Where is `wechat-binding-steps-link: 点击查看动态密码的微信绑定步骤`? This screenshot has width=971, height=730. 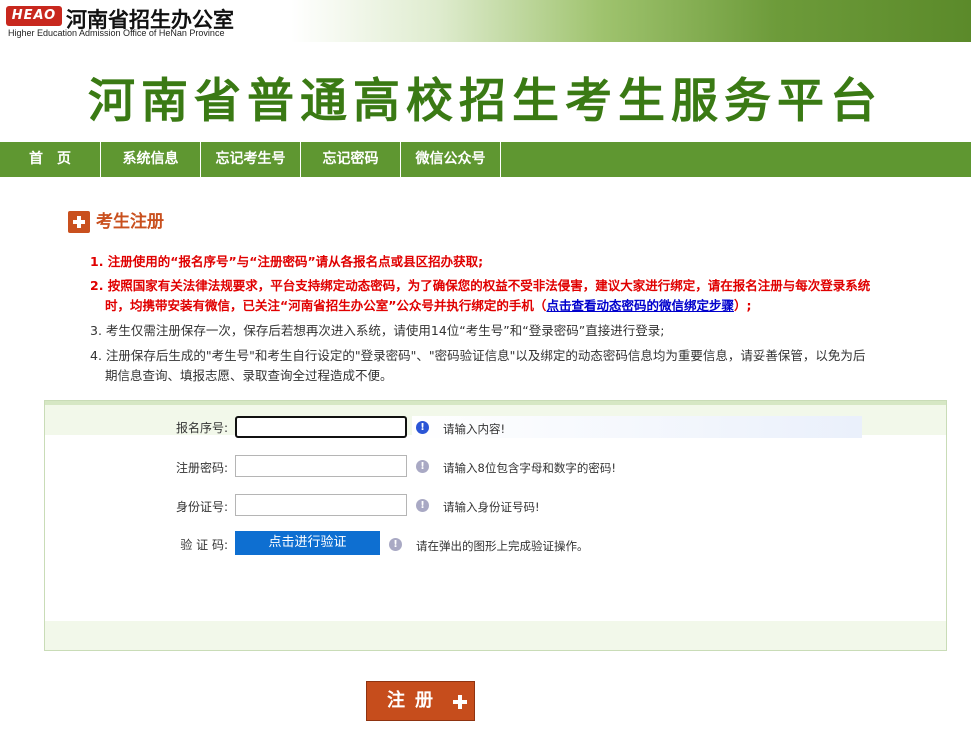 wechat-binding-steps-link: 点击查看动态密码的微信绑定步骤 is located at coordinates (640, 305).